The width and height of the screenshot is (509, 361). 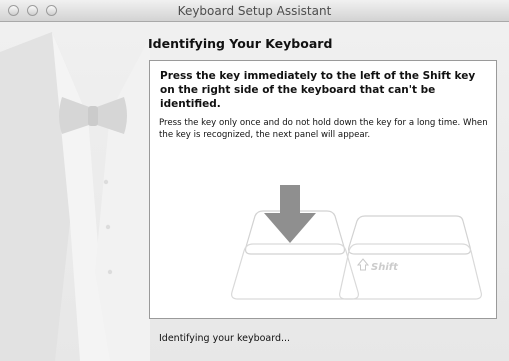 I want to click on page-heading: Identifying Your Keyboard, so click(x=240, y=43).